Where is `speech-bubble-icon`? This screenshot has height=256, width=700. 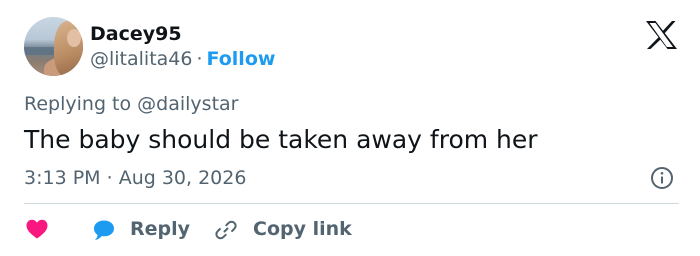 speech-bubble-icon is located at coordinates (104, 230).